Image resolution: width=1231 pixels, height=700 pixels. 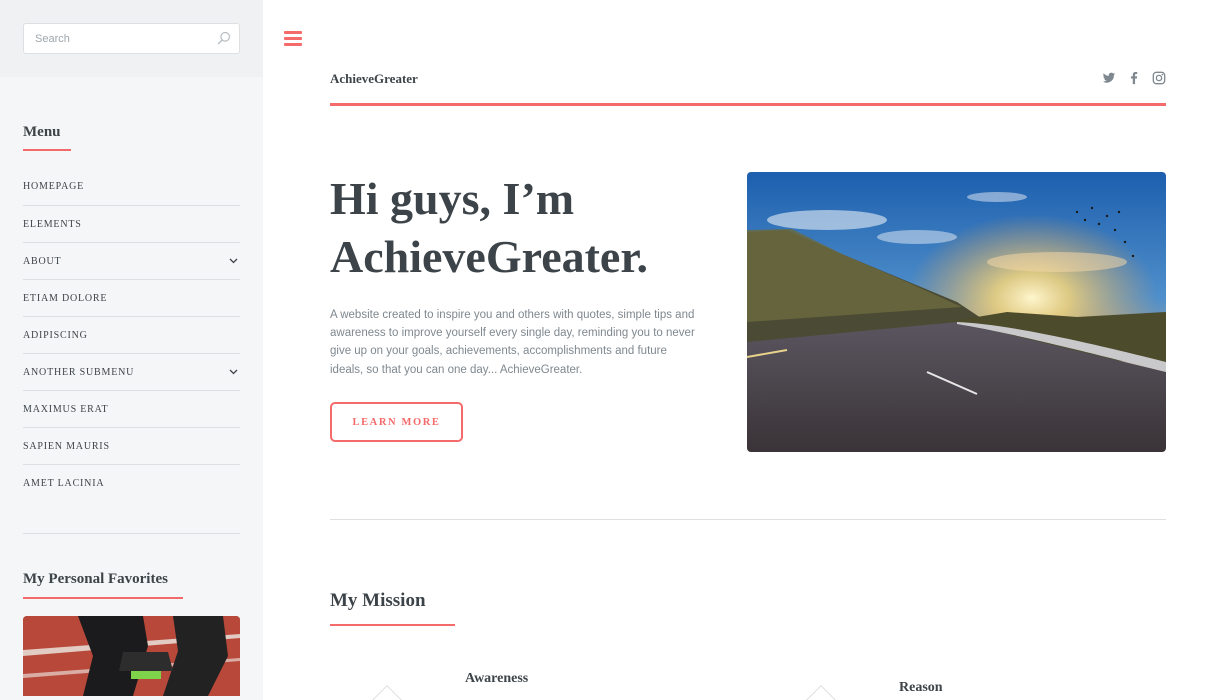 I want to click on hero-title-line1: Hi guys, I’m, so click(x=452, y=198).